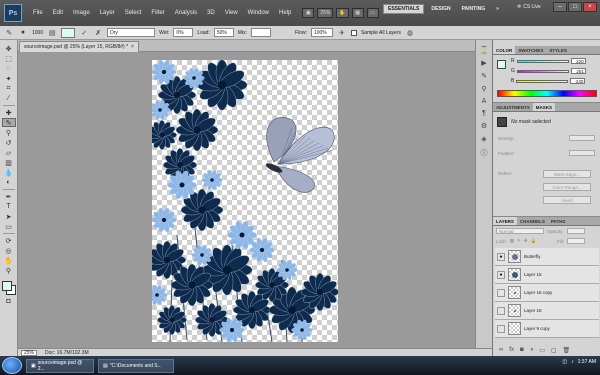 The image size is (600, 375). Describe the element at coordinates (9, 172) in the screenshot. I see `blur-tool-icon: 💧` at that location.